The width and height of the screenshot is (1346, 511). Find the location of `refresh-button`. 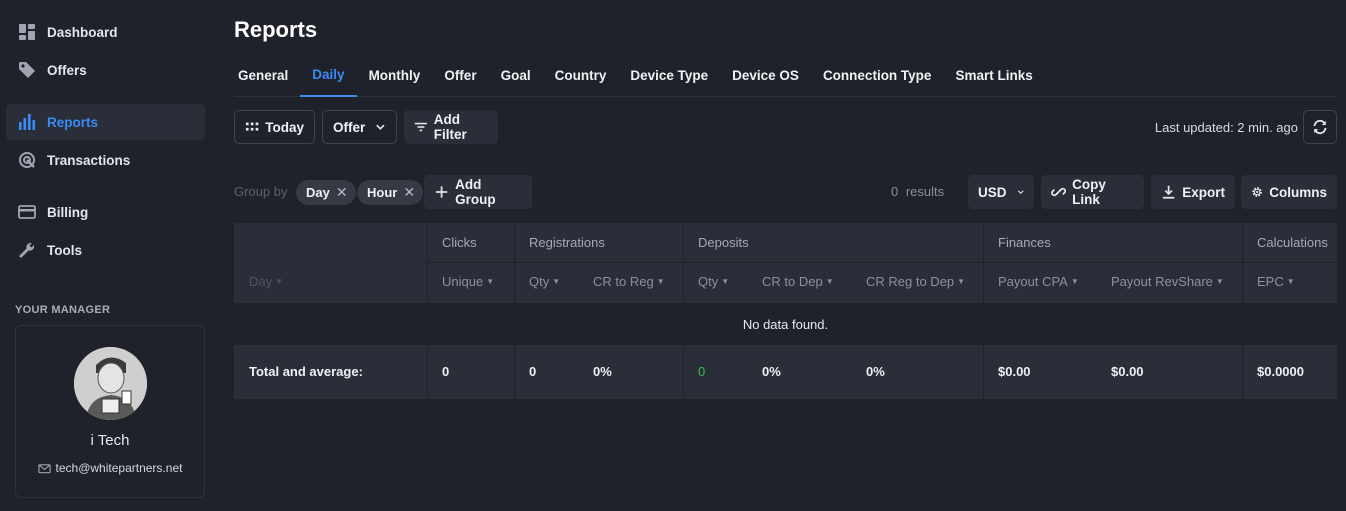

refresh-button is located at coordinates (1320, 127).